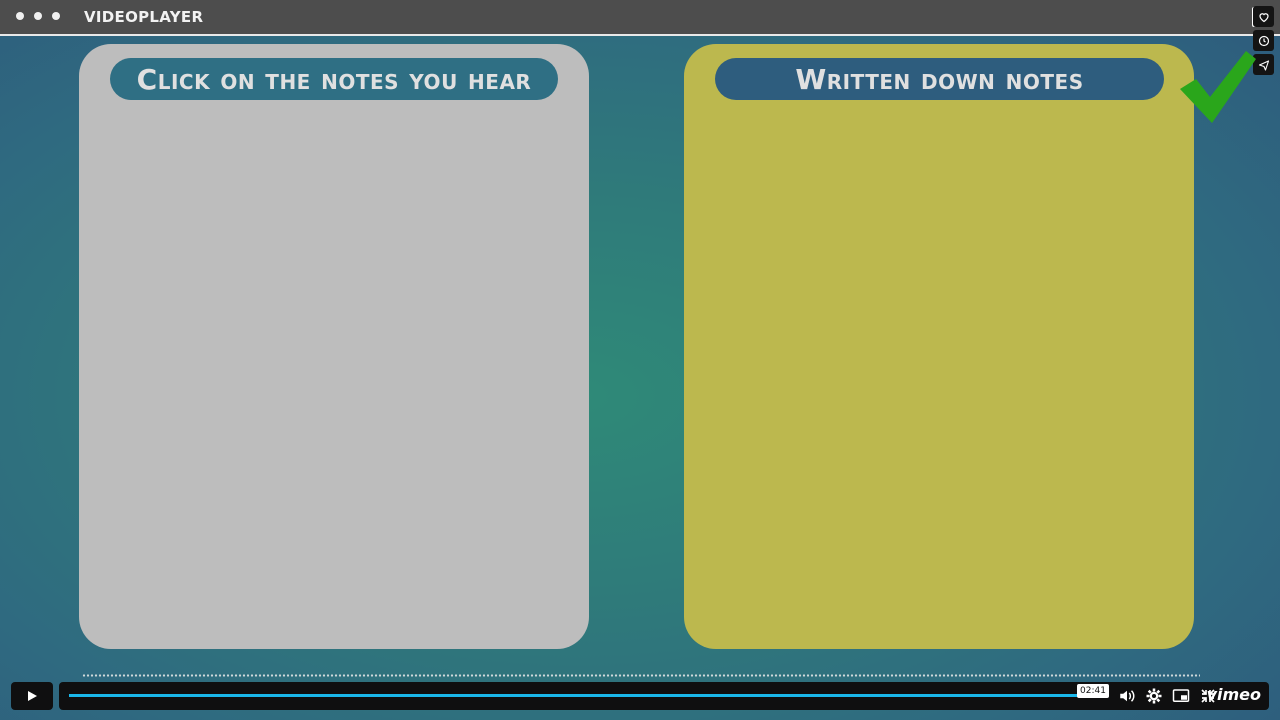 Image resolution: width=1280 pixels, height=720 pixels. I want to click on like-button, so click(1263, 16).